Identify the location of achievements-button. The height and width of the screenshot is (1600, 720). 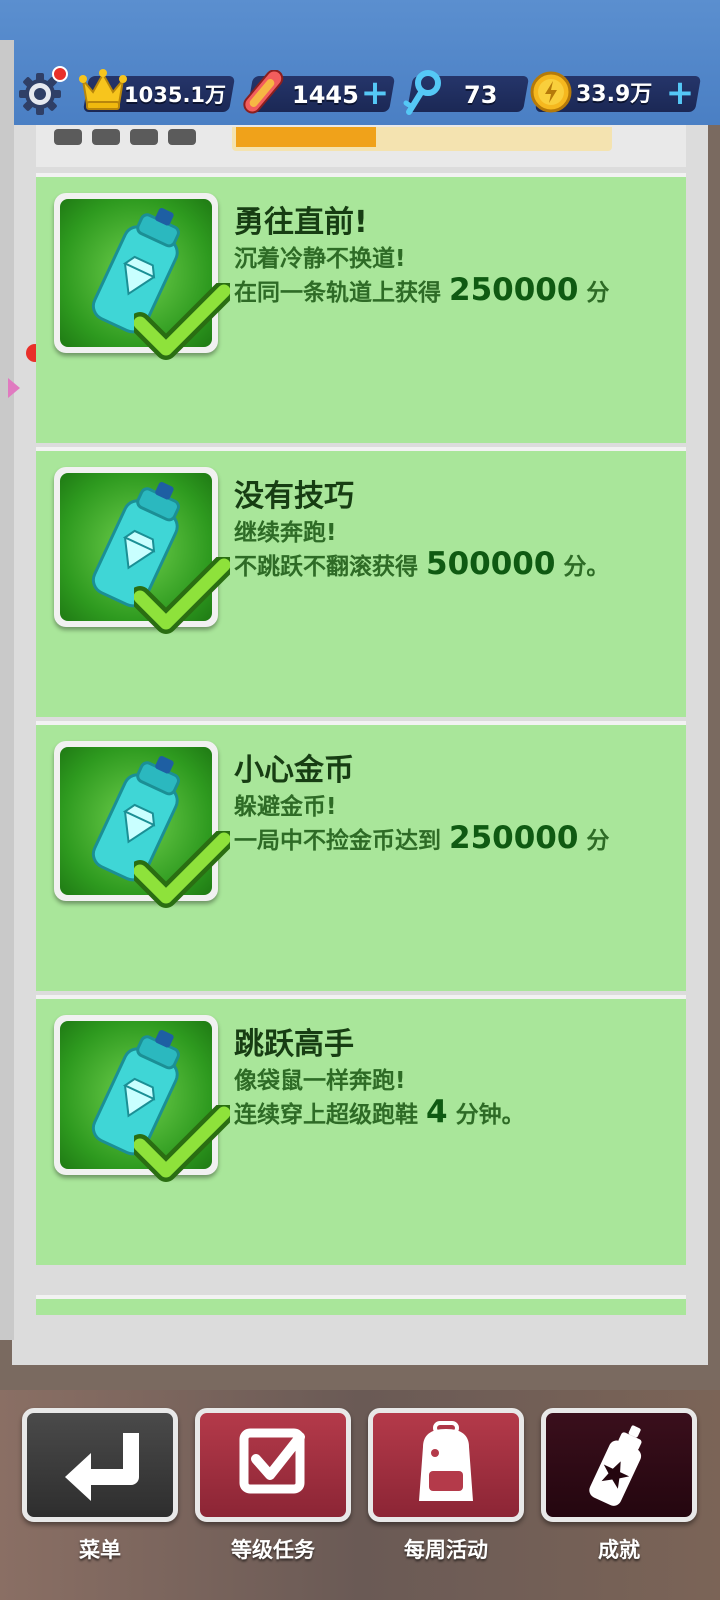
(619, 1465).